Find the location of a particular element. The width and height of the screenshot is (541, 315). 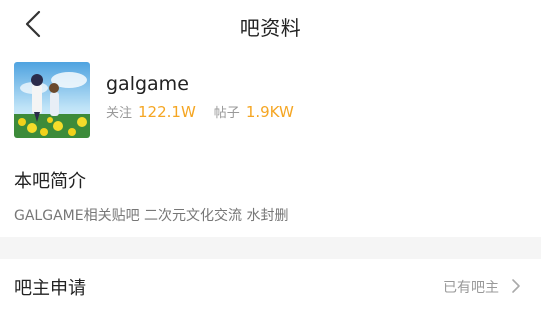

chevron-right-icon is located at coordinates (516, 286).